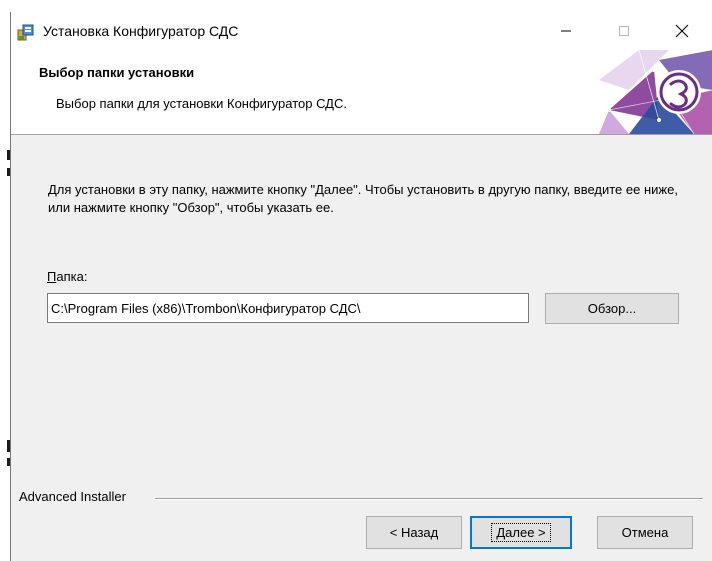 The height and width of the screenshot is (561, 712). I want to click on install-folder-input, so click(288, 308).